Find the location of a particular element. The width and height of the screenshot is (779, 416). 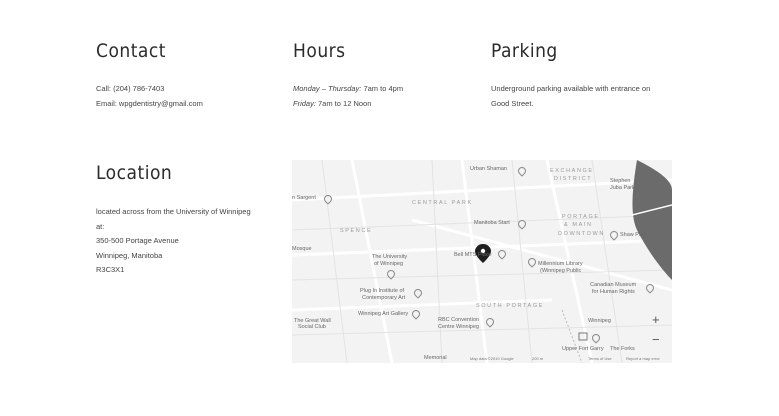

map-label-millennium-2: (Winnipeg Public is located at coordinates (561, 271).